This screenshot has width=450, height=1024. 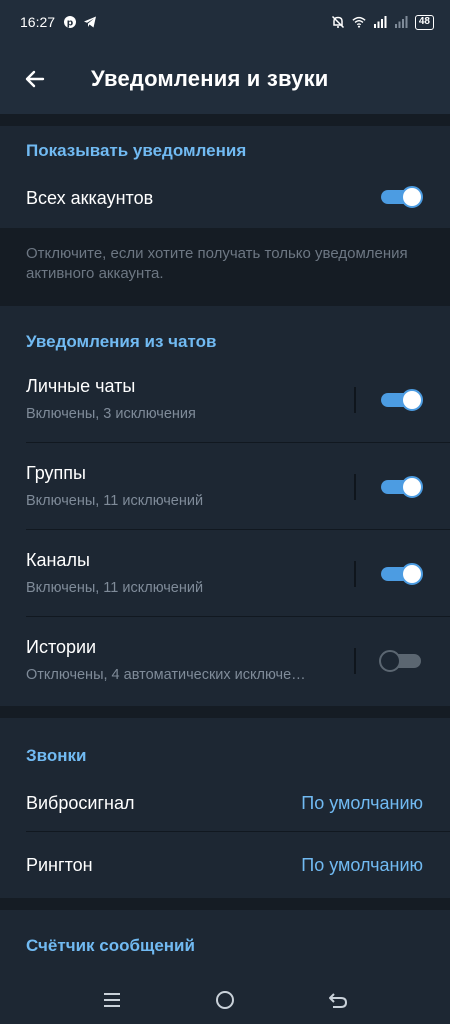 What do you see at coordinates (110, 945) in the screenshot?
I see `section-header: Счётчик сообщений` at bounding box center [110, 945].